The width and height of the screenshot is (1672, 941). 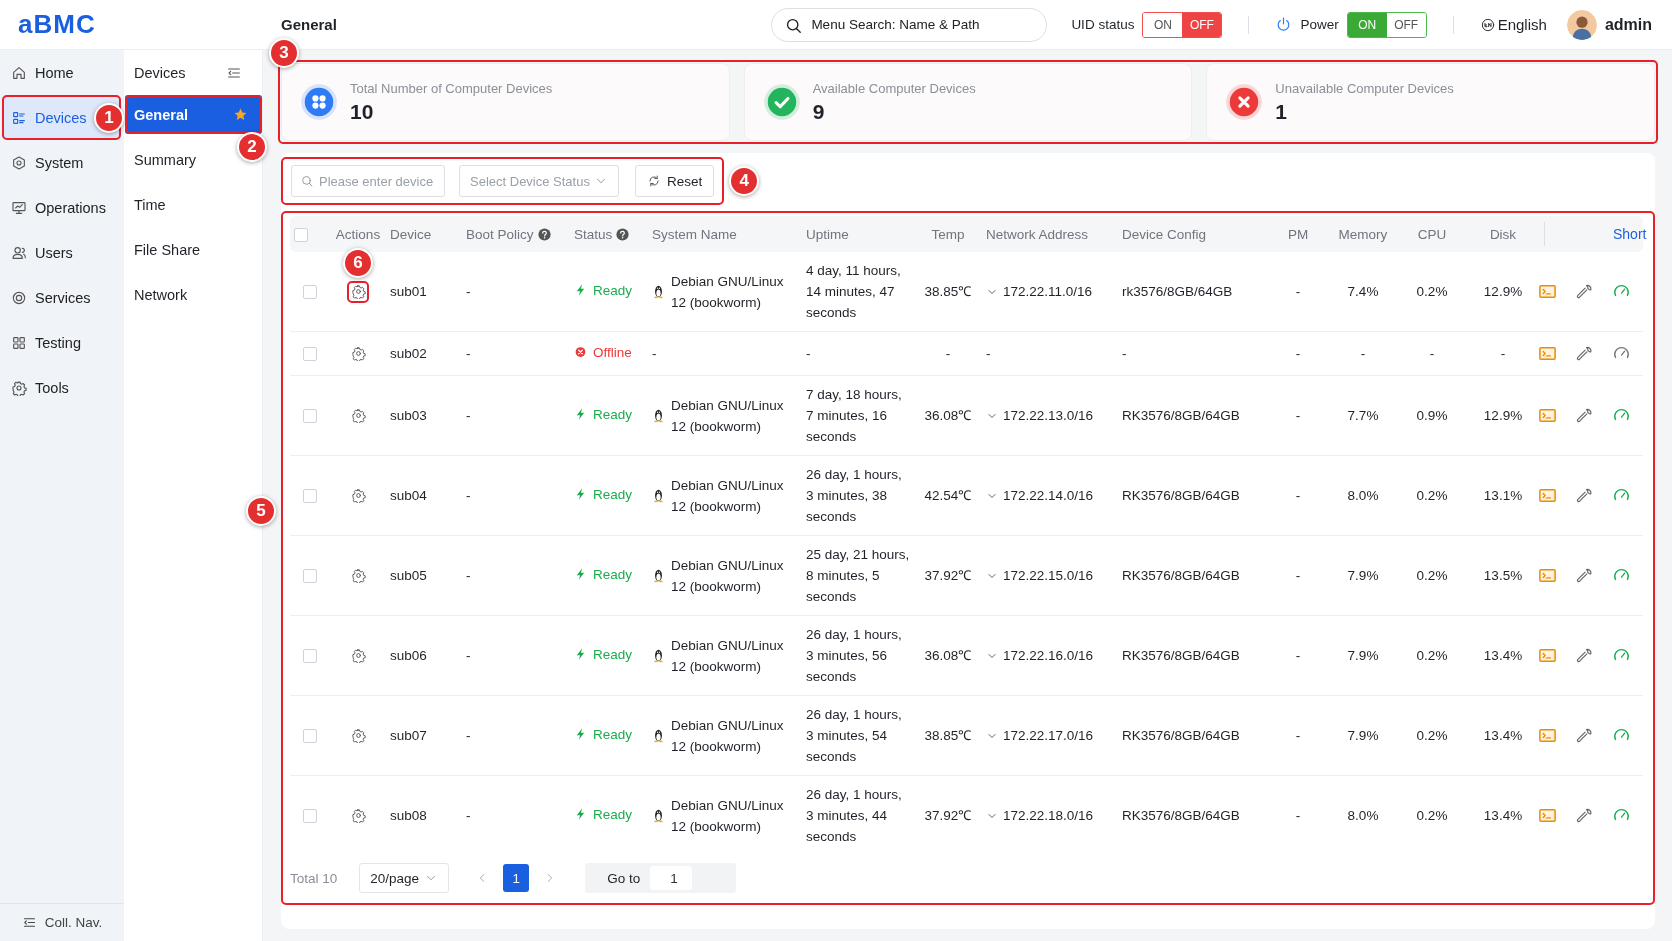 I want to click on status-label: Offline, so click(x=612, y=352).